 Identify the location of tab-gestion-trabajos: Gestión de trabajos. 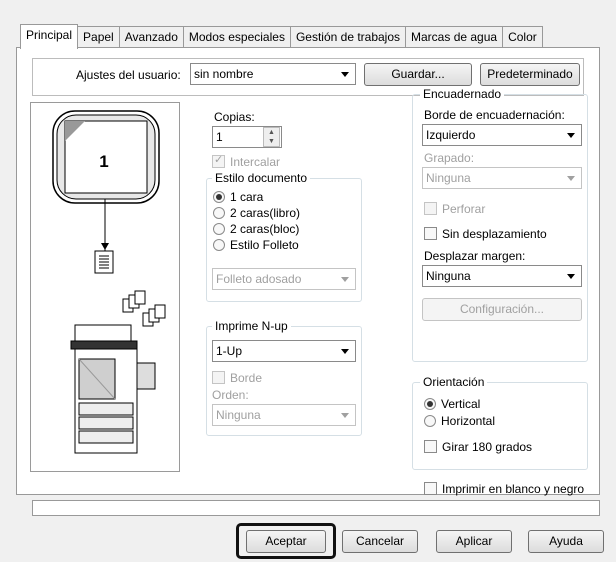
(348, 37).